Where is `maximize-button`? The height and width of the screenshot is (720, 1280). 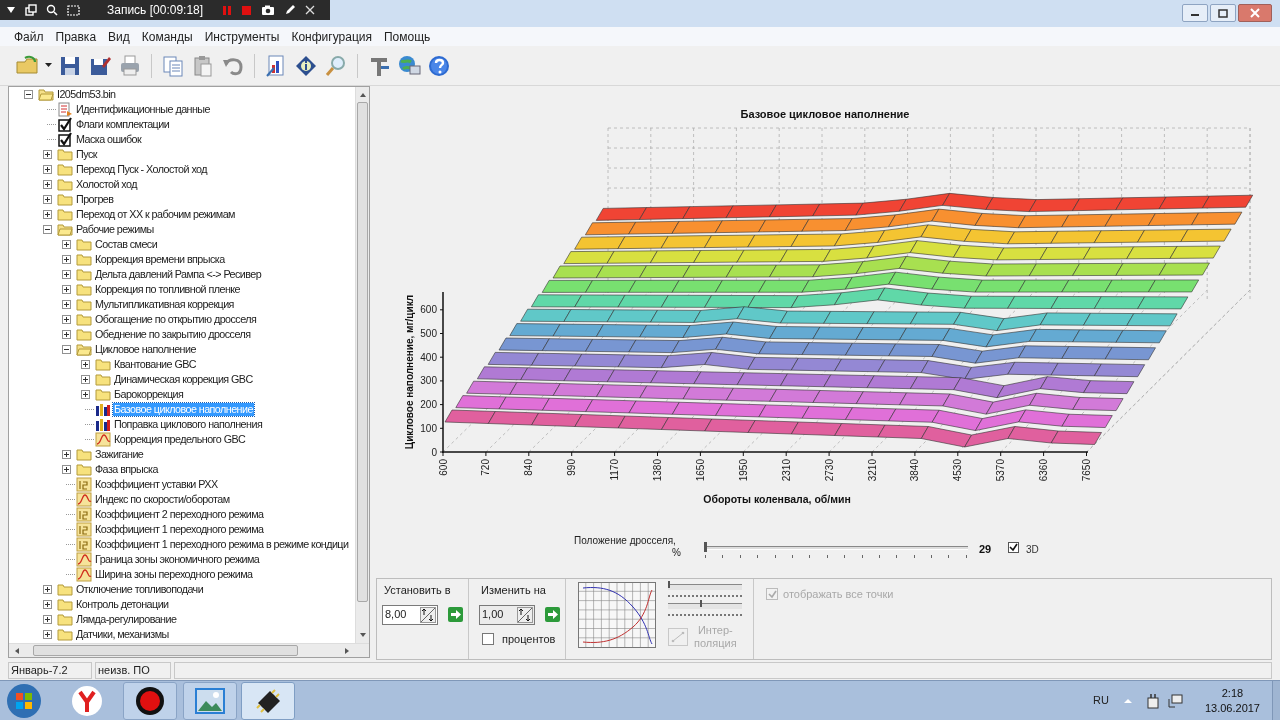
maximize-button is located at coordinates (1223, 13).